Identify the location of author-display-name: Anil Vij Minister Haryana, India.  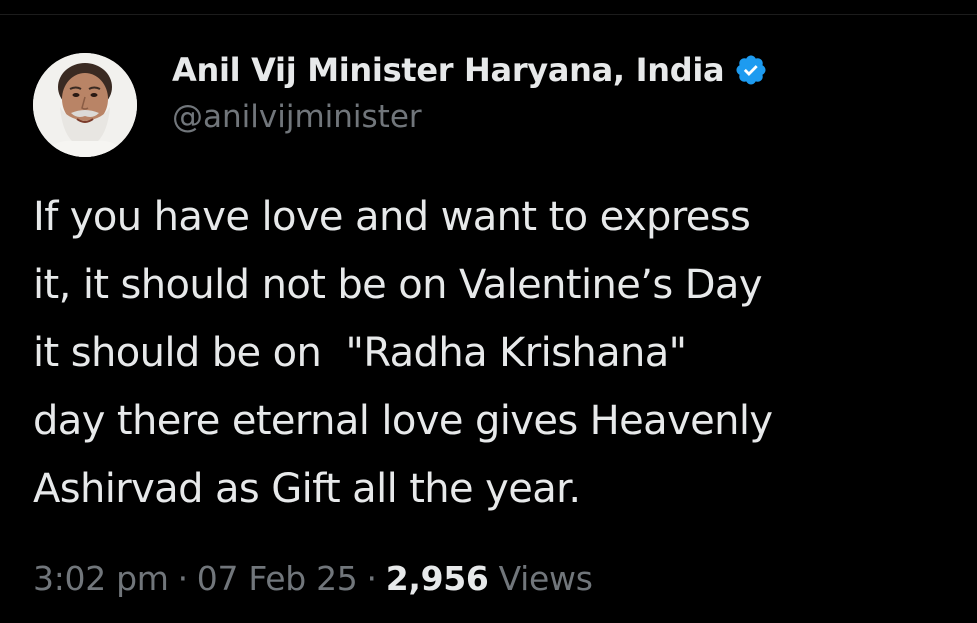
(448, 70).